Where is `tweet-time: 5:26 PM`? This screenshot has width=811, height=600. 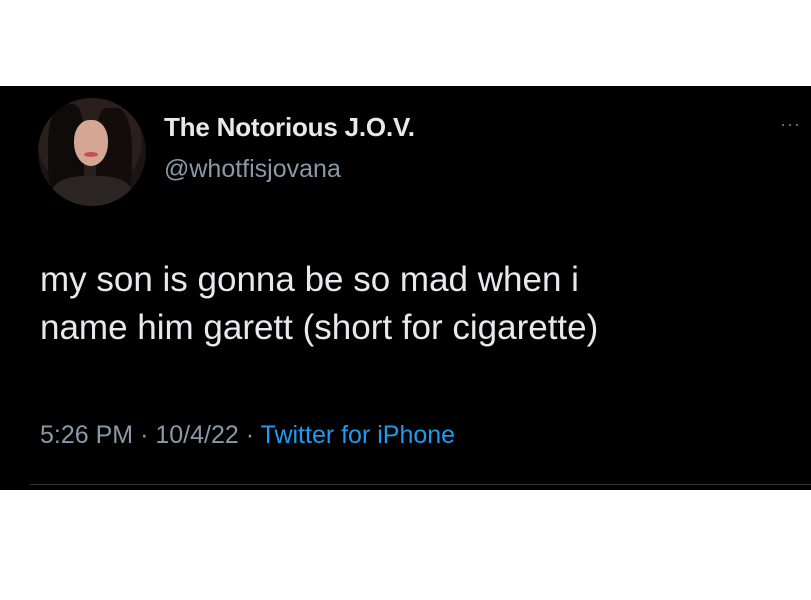
tweet-time: 5:26 PM is located at coordinates (86, 435).